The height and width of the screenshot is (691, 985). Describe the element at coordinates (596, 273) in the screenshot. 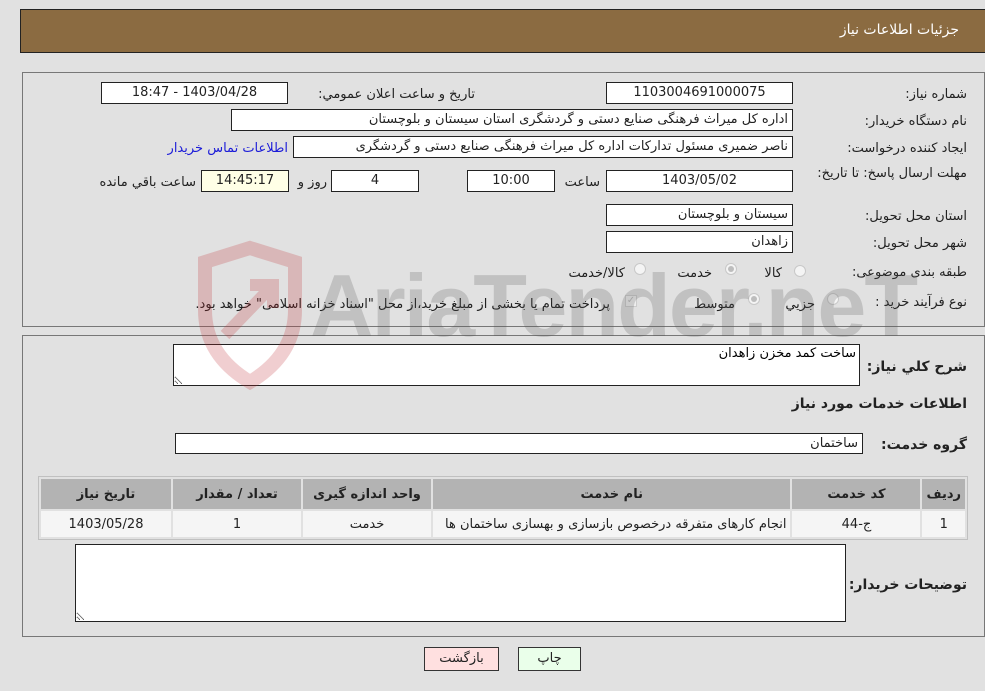

I see `category-goods-service-label: کالا/خدمت` at that location.